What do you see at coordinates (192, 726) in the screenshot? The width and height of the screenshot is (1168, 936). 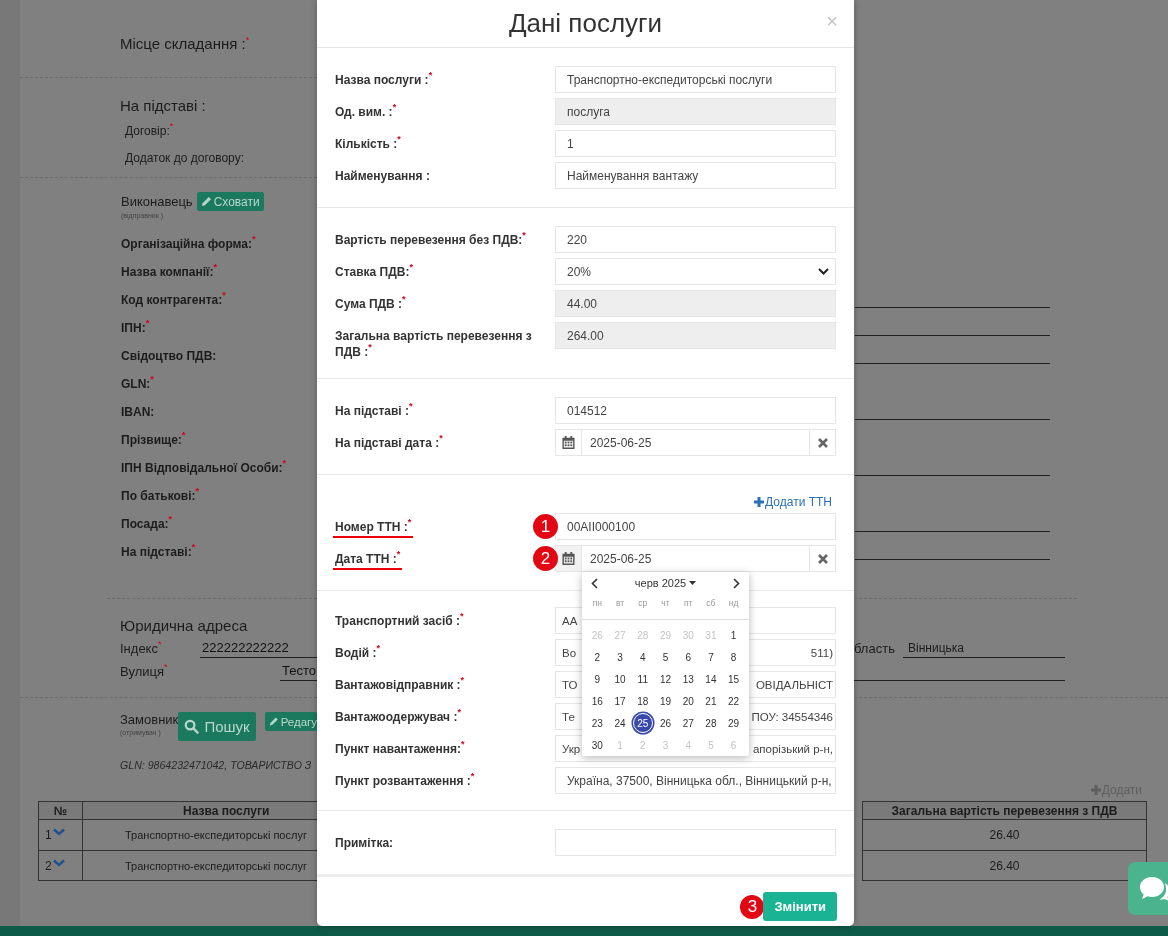 I see `search-icon` at bounding box center [192, 726].